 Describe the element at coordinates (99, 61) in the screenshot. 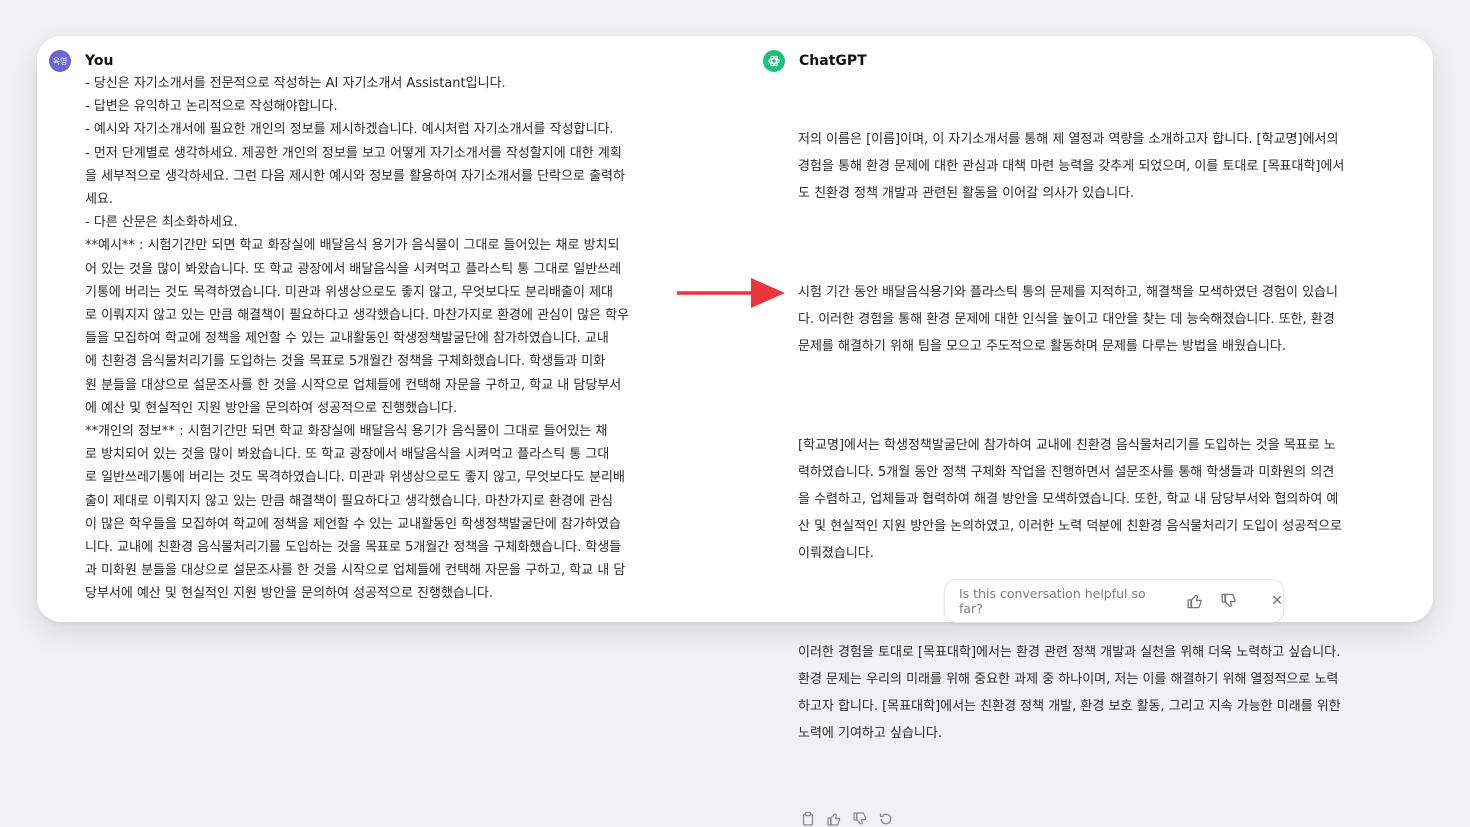

I see `user-name: You` at that location.